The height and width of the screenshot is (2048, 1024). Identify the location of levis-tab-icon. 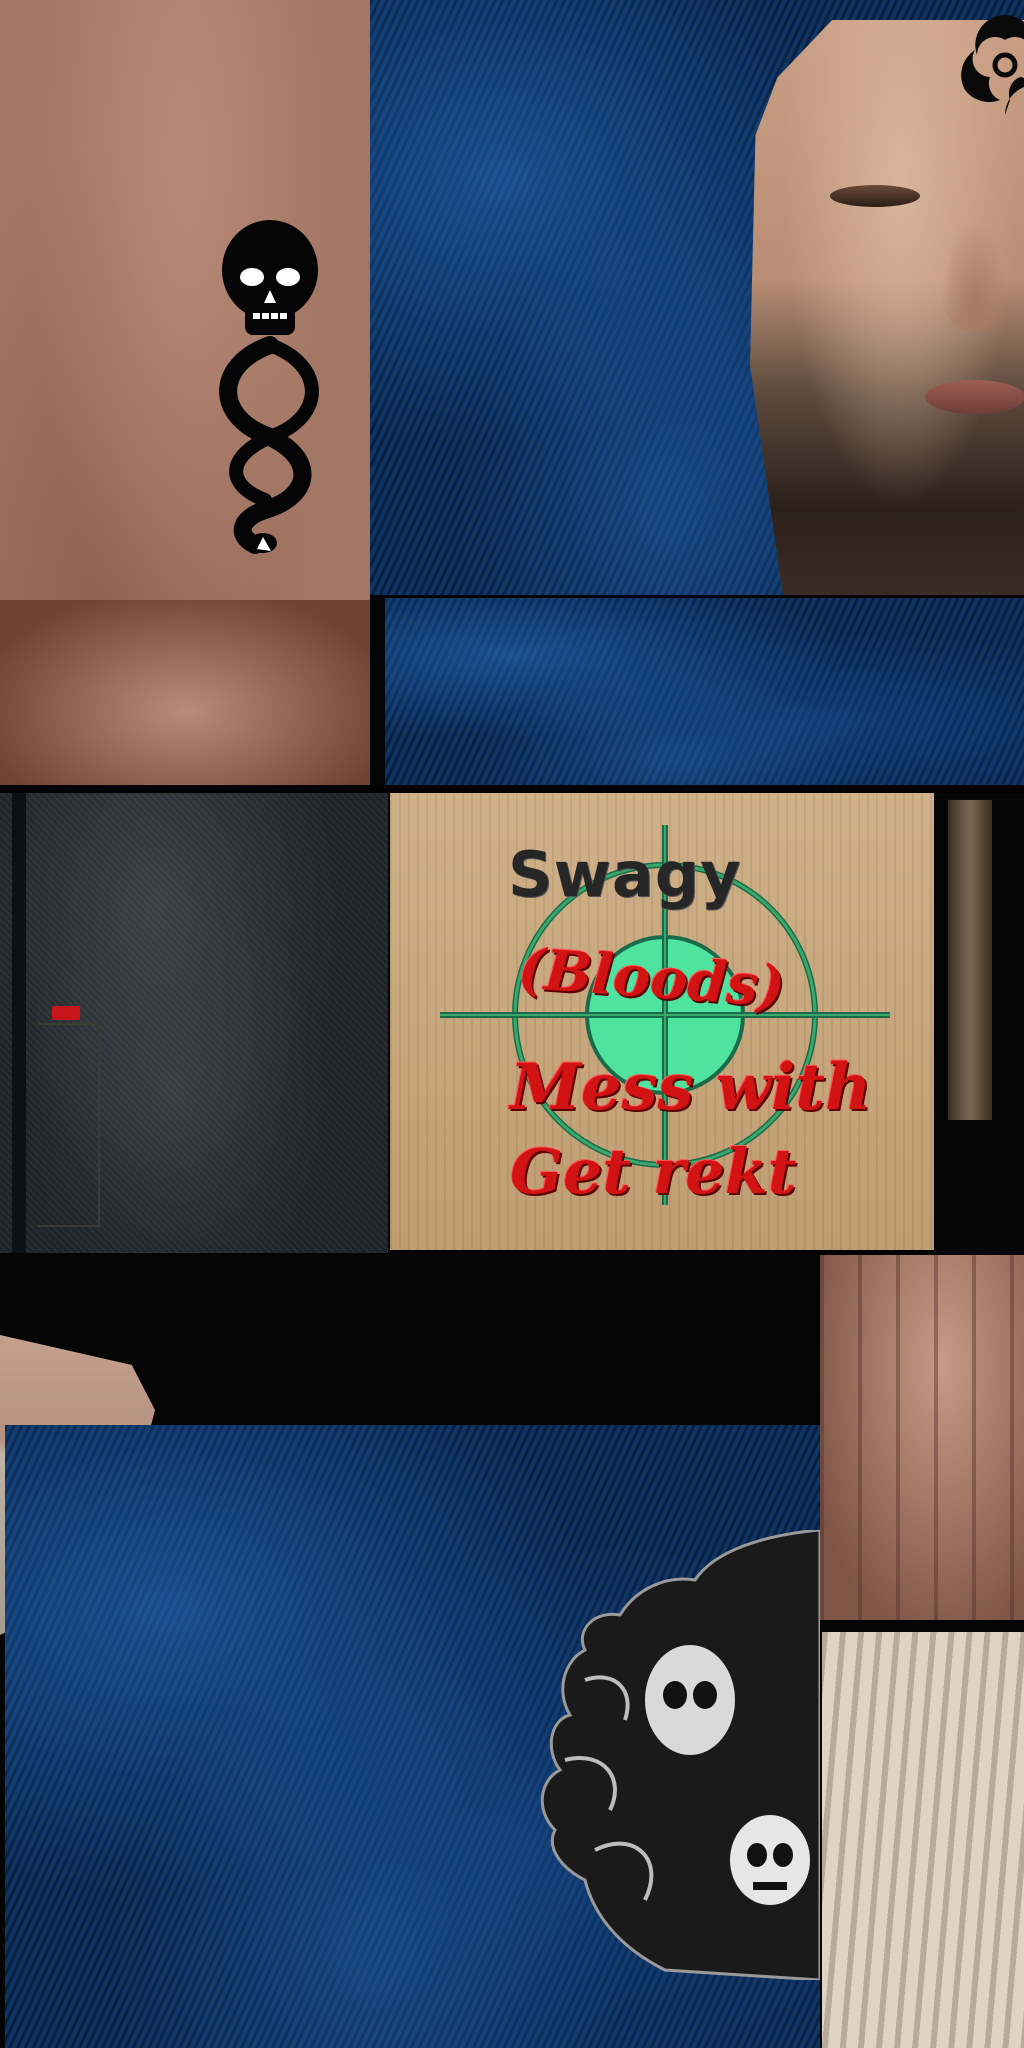
(66, 1013).